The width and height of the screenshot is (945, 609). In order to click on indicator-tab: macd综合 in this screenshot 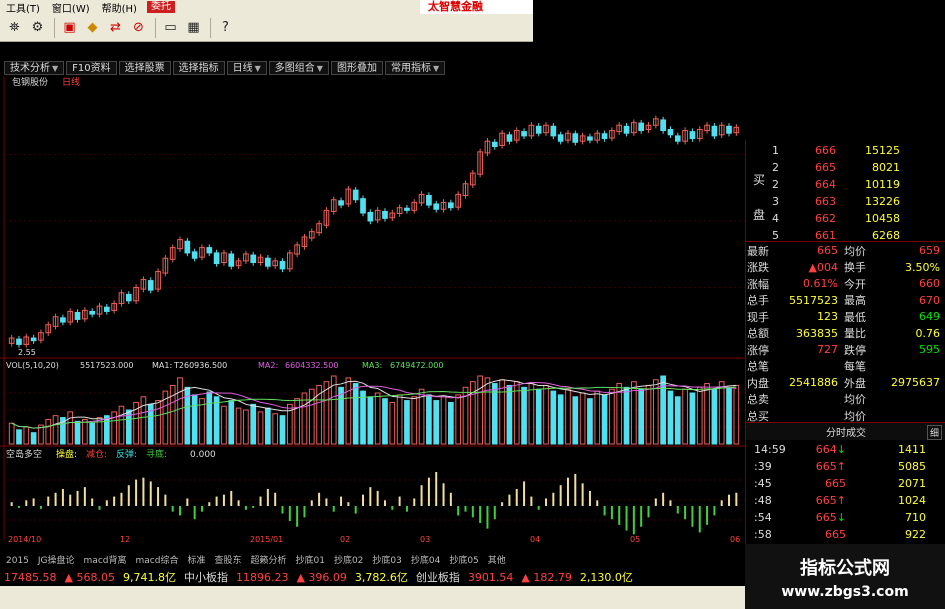, I will do `click(157, 561)`.